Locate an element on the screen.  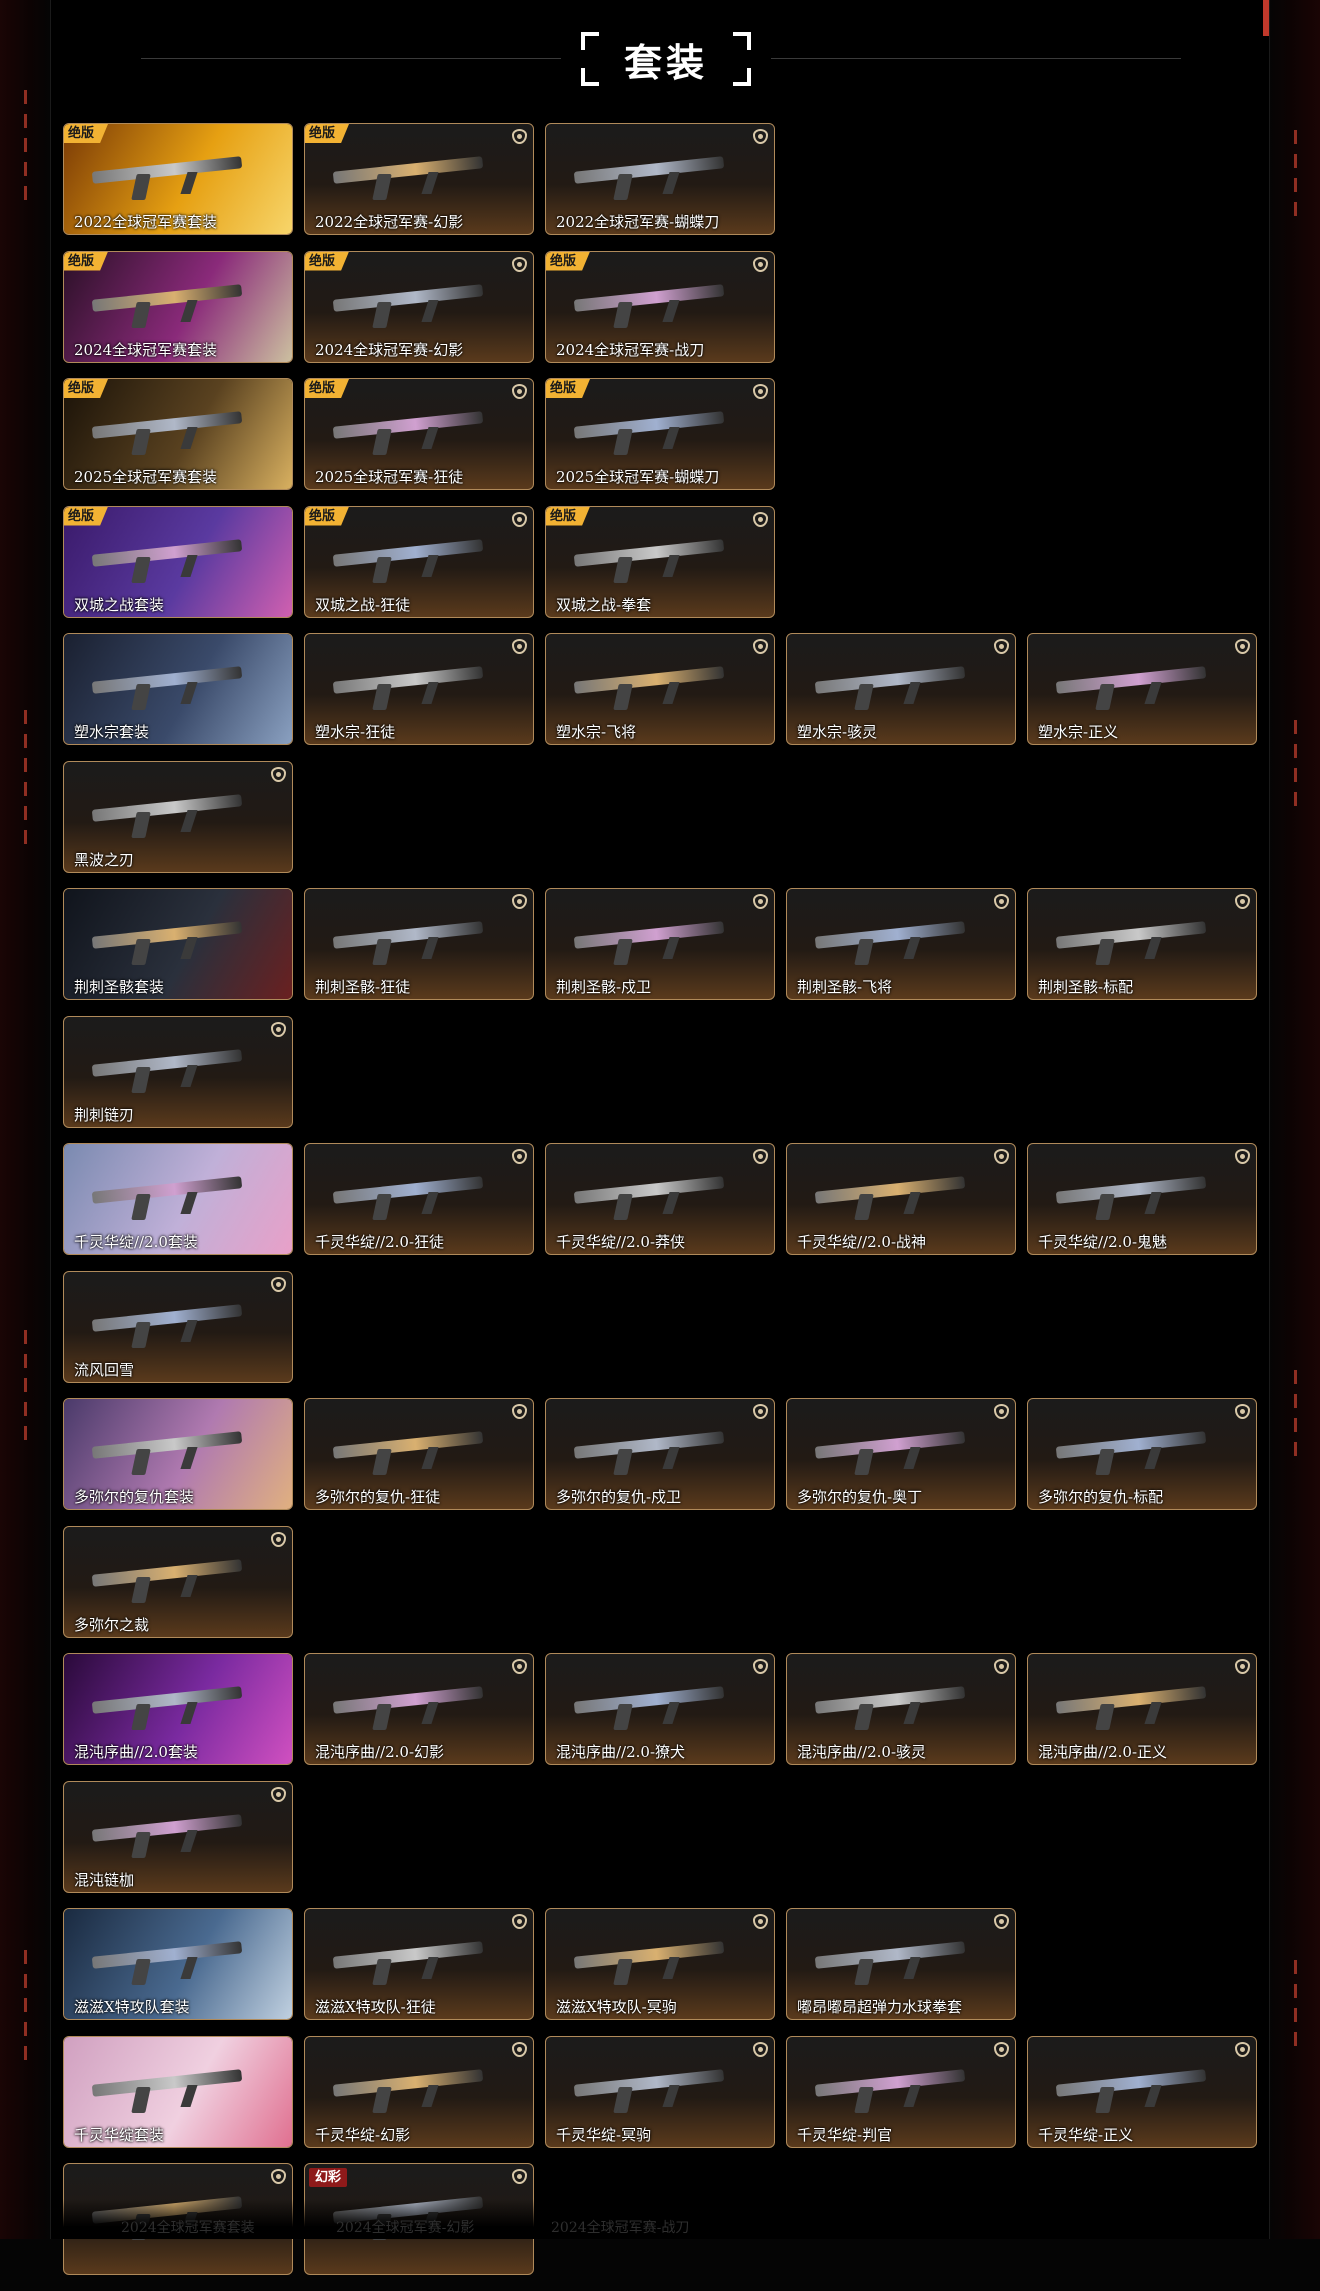
bundle-card: 绝版 2025全球冠军赛套装 is located at coordinates (178, 434).